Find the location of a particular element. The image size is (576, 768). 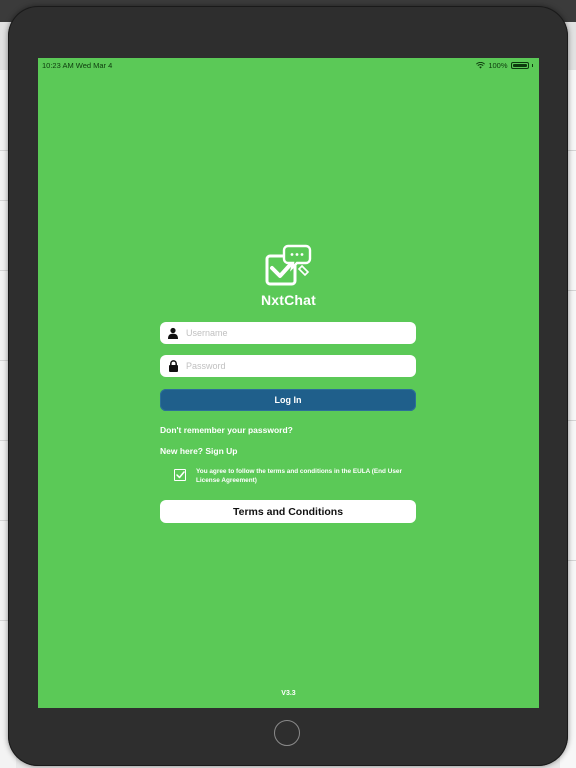

app-version: V3.3 is located at coordinates (288, 693).